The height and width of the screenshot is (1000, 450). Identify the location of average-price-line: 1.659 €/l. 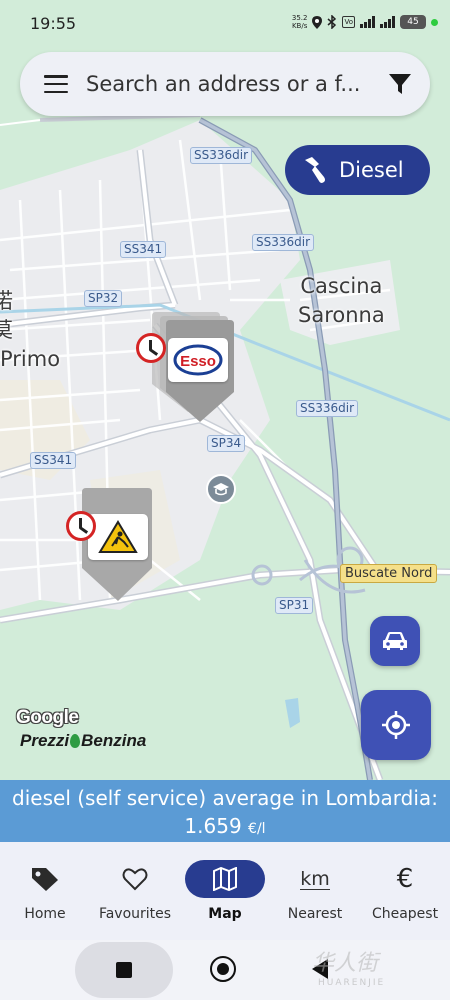
(225, 827).